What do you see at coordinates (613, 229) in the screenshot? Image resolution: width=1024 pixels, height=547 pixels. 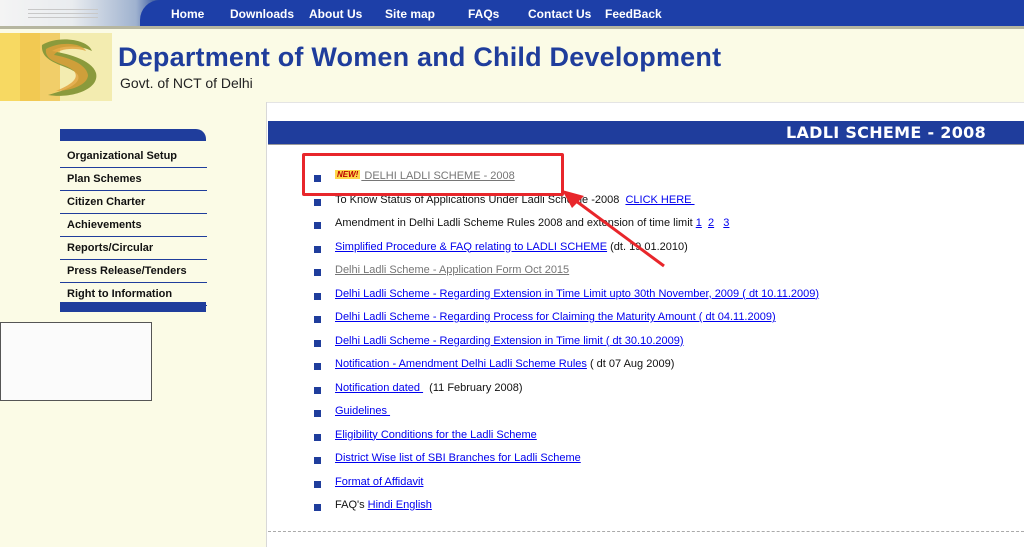 I see `pointer-arrow-icon` at bounding box center [613, 229].